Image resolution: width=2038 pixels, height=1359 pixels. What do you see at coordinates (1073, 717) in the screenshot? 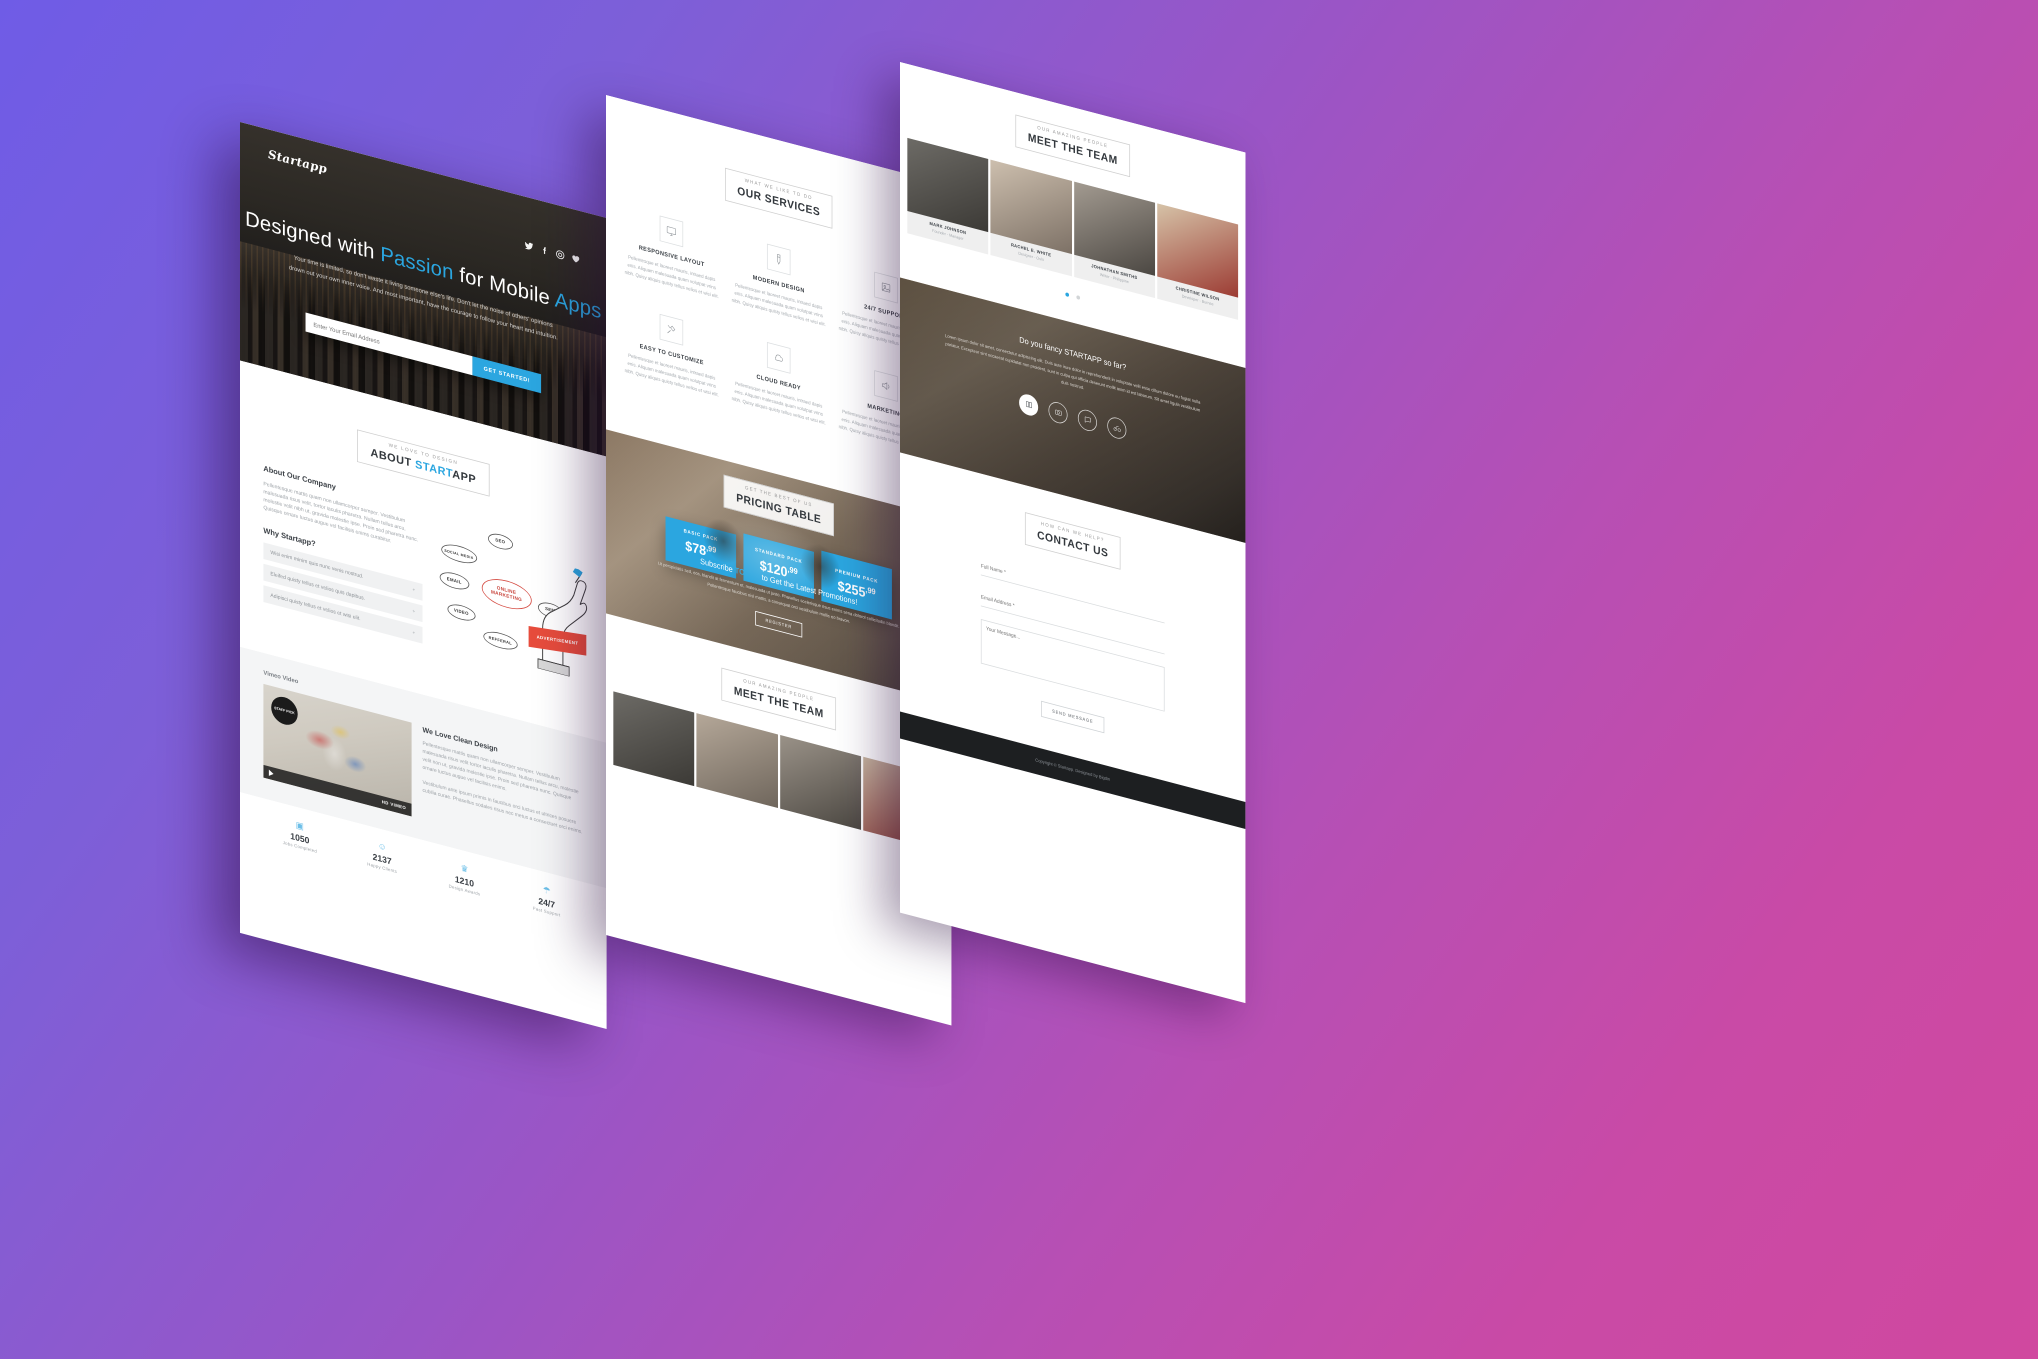
I see `send-message-button: SEND MESSAGE` at bounding box center [1073, 717].